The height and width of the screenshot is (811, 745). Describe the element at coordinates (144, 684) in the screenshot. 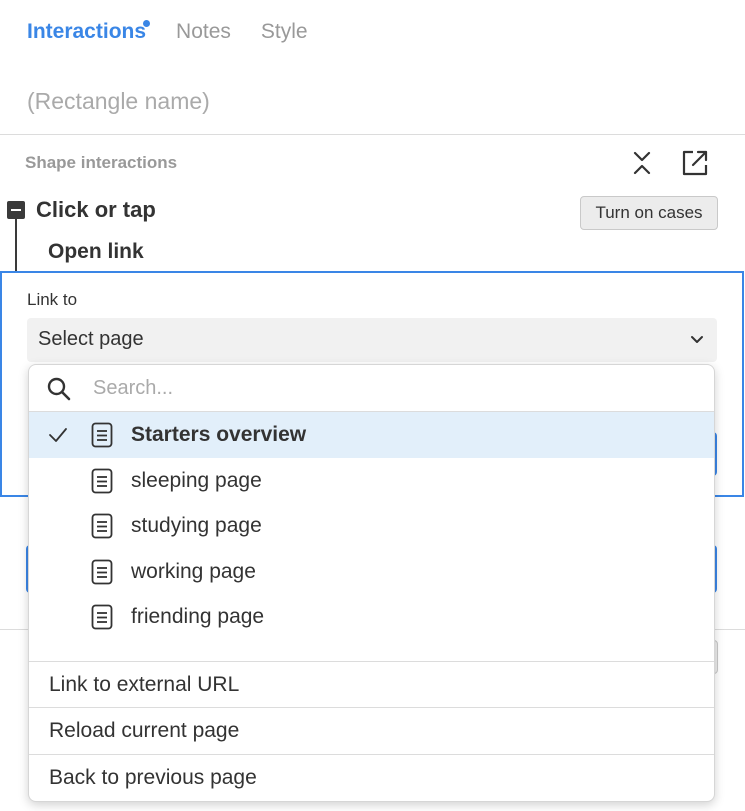

I see `option-label: Link to external URL` at that location.